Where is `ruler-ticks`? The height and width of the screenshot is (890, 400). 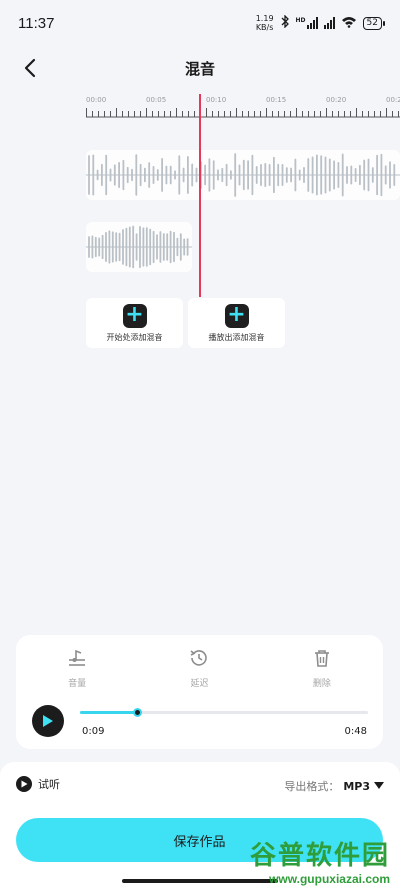
ruler-ticks is located at coordinates (243, 113).